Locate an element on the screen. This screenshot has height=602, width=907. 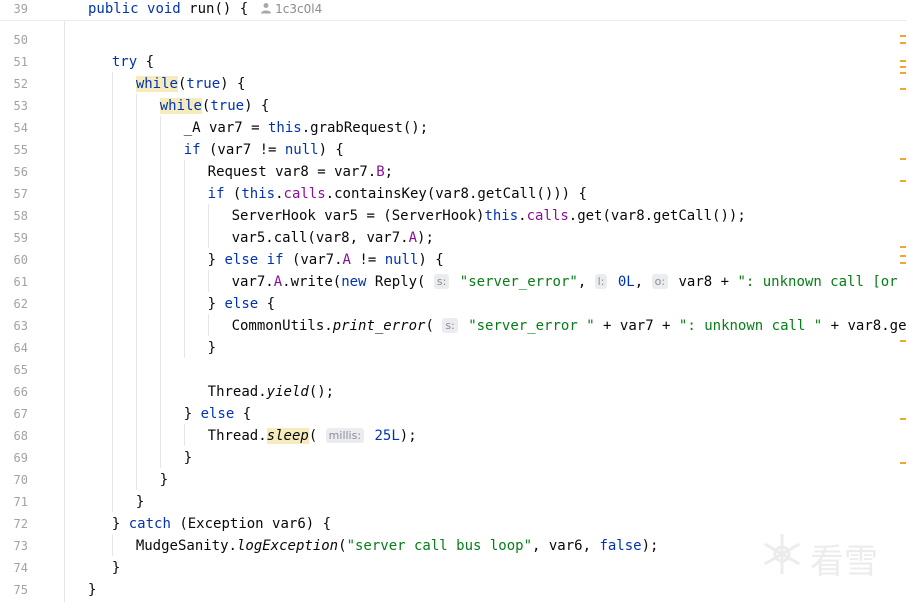
line-number: 66 is located at coordinates (14, 392).